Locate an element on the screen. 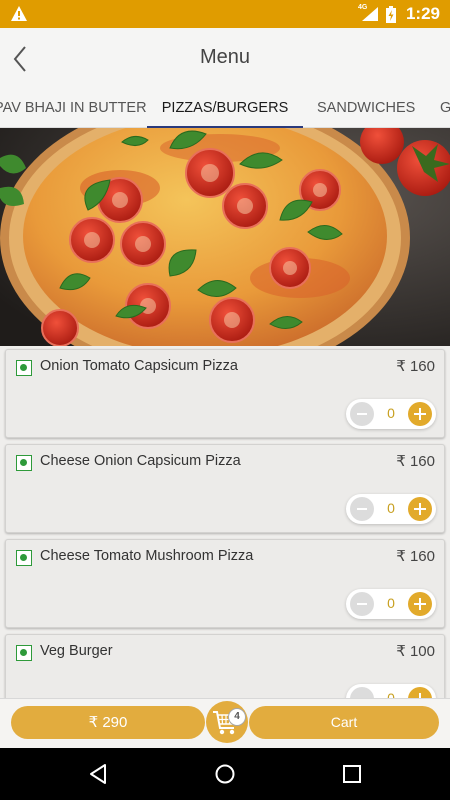 The image size is (450, 800). warning-icon is located at coordinates (19, 13).